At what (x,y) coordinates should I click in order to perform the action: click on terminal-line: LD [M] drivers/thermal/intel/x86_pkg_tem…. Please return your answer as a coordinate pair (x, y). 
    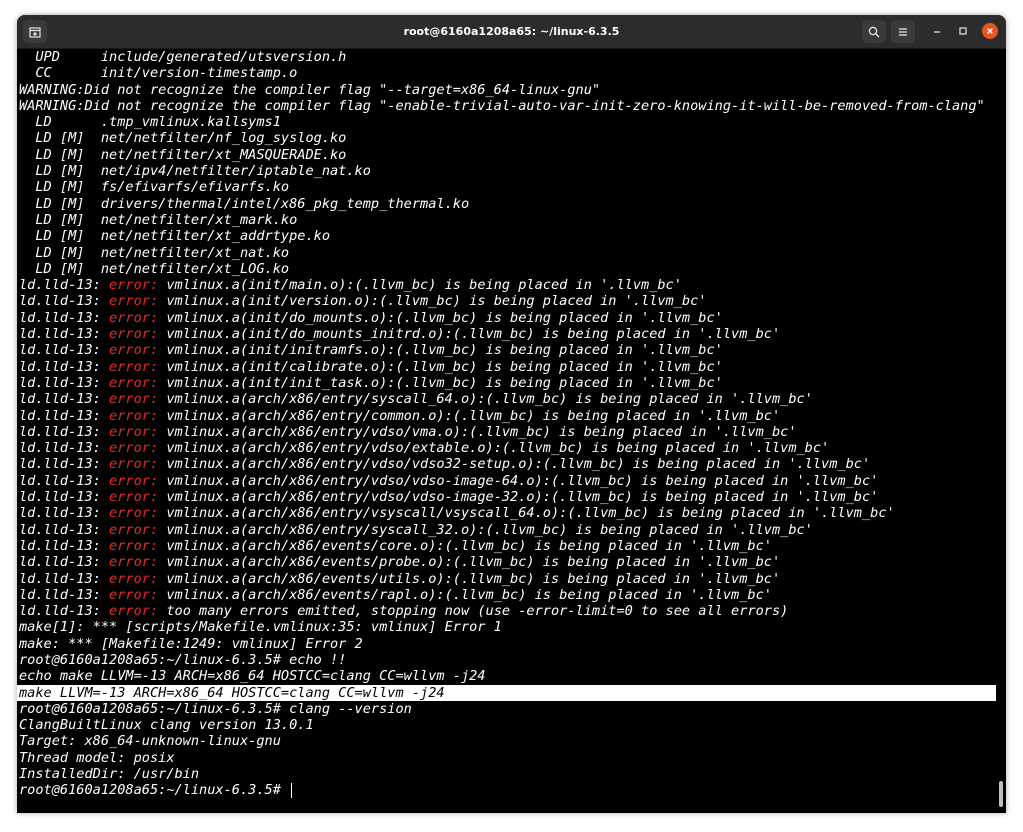
    Looking at the image, I should click on (512, 204).